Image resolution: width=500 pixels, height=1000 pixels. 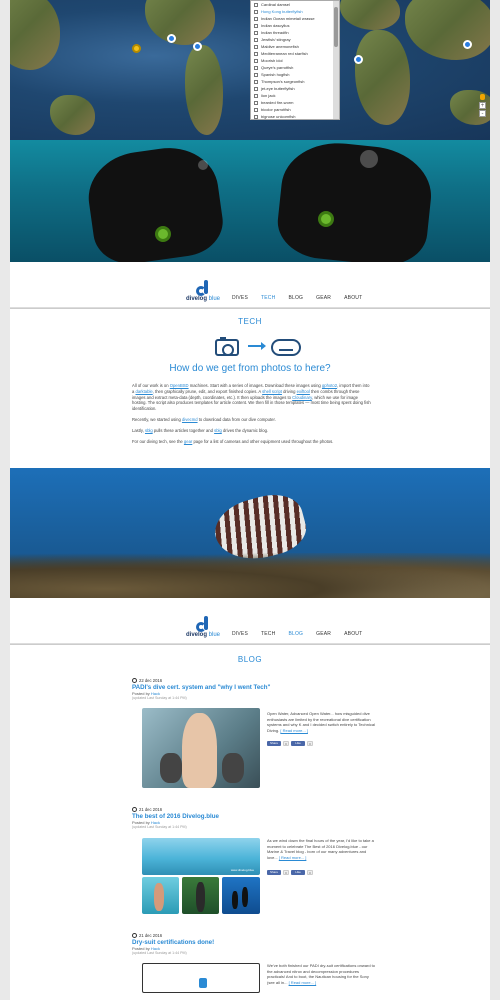 I want to click on species-label: Maldive anemonefish, so click(x=280, y=46).